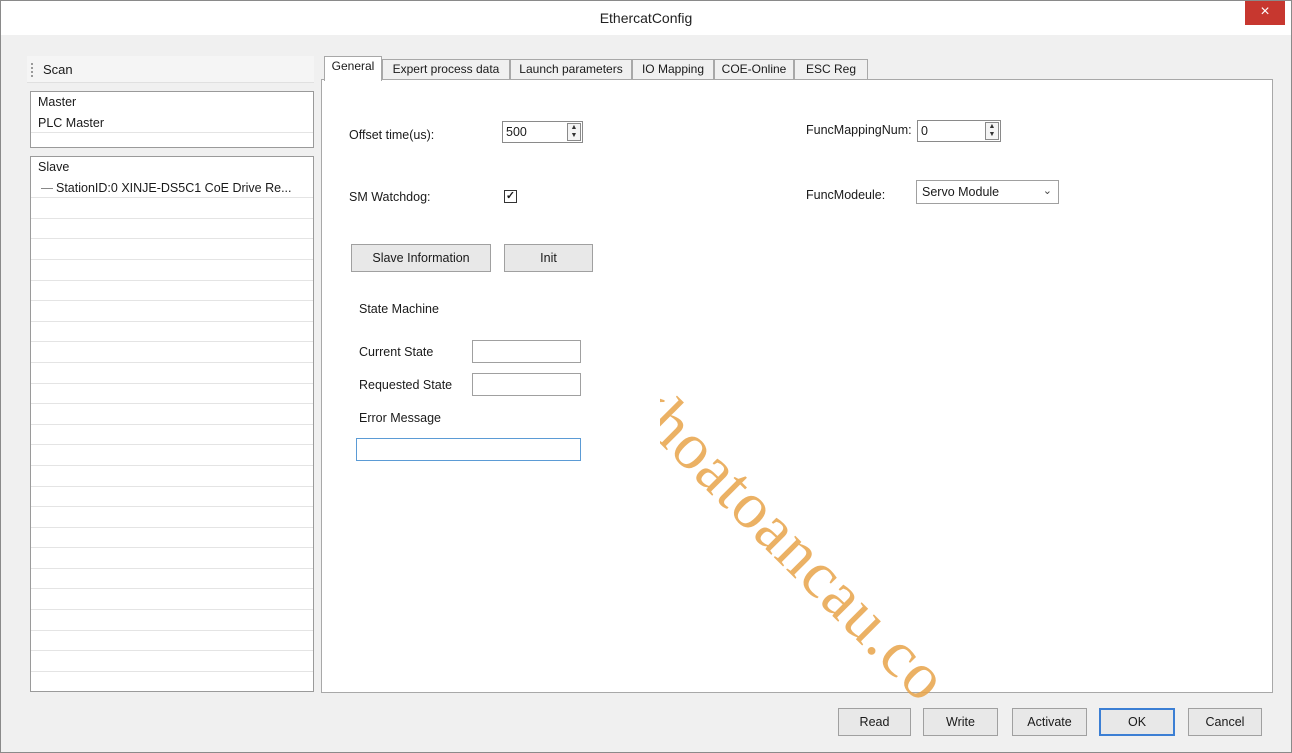 Image resolution: width=1292 pixels, height=753 pixels. I want to click on slave-information-button: Slave Information, so click(421, 258).